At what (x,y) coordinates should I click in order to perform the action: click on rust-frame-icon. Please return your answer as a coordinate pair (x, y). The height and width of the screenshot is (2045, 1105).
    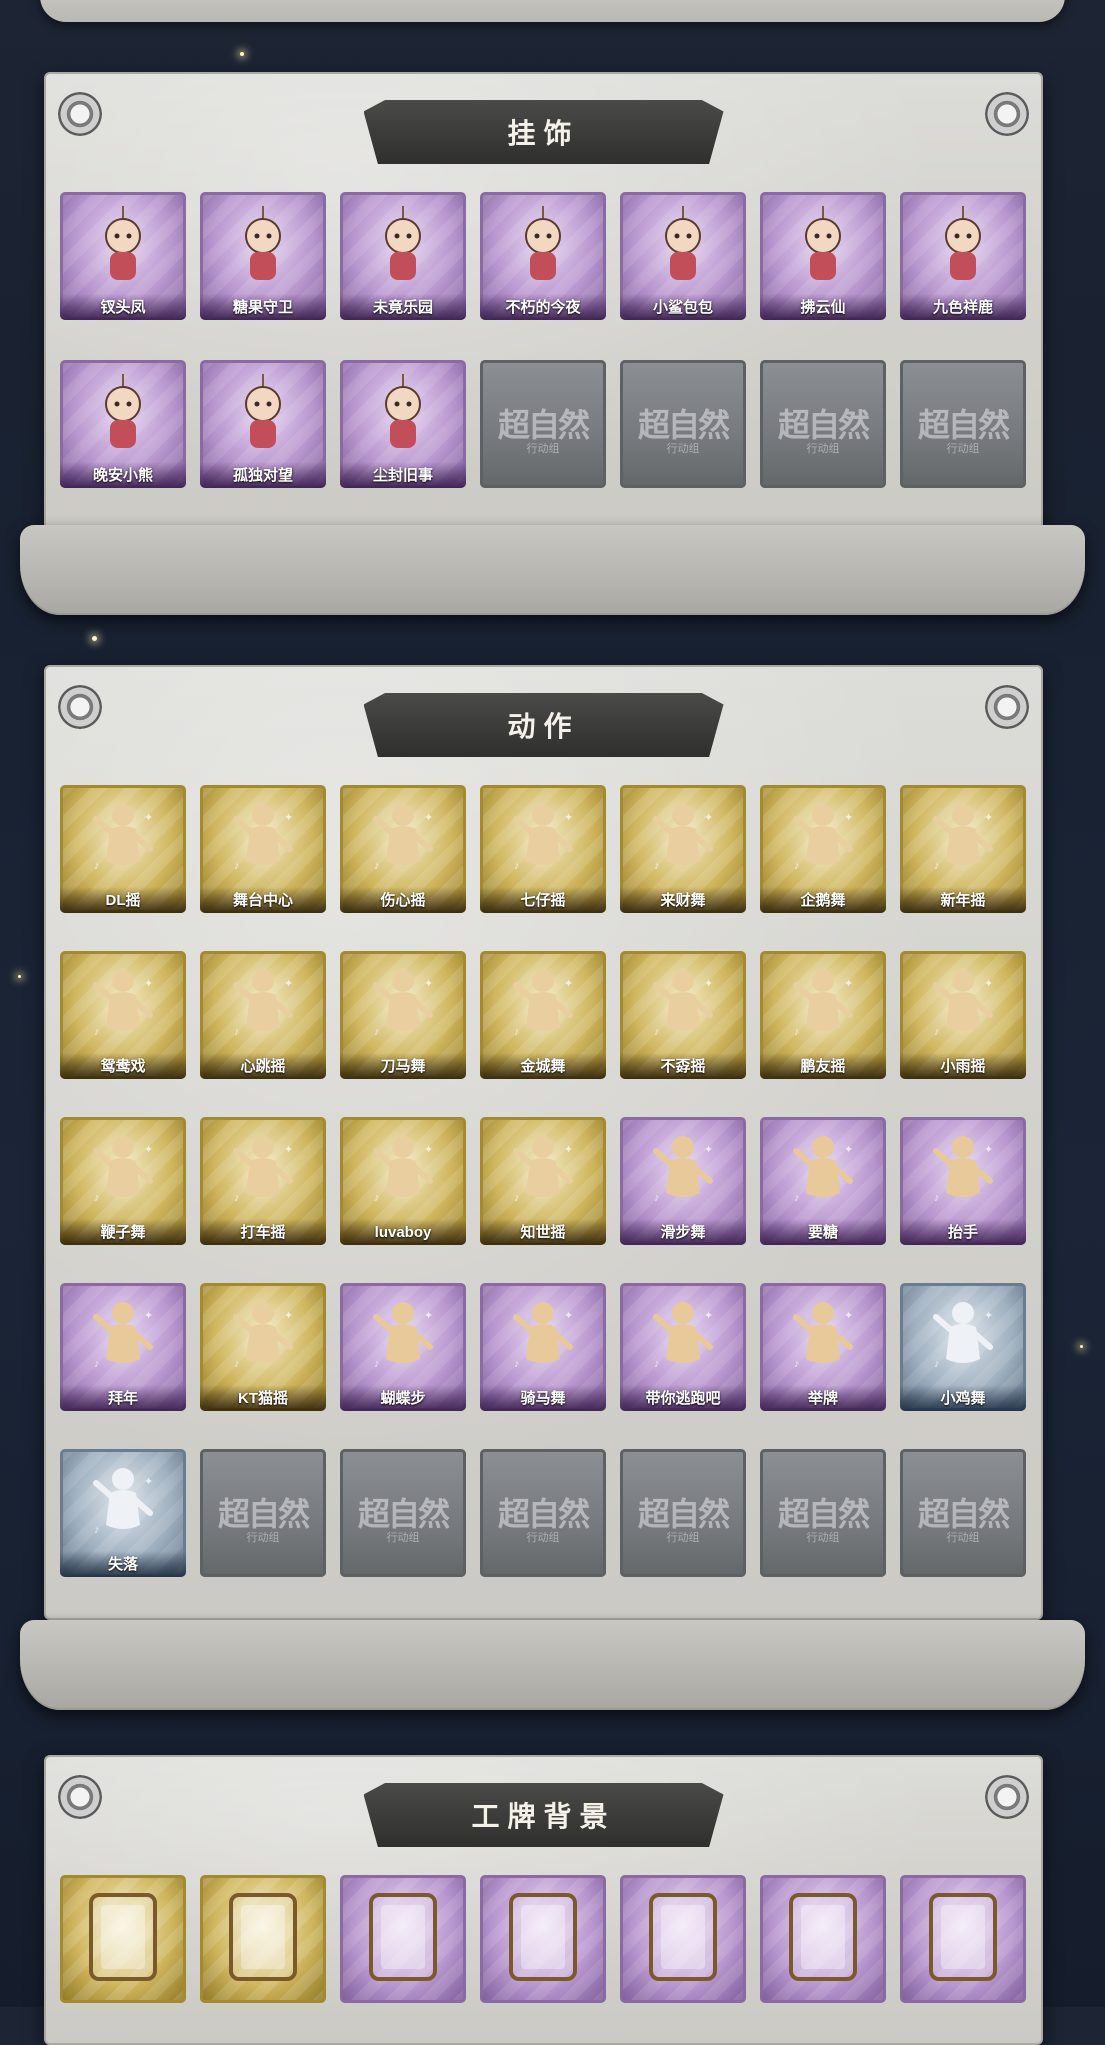
    Looking at the image, I should click on (403, 1939).